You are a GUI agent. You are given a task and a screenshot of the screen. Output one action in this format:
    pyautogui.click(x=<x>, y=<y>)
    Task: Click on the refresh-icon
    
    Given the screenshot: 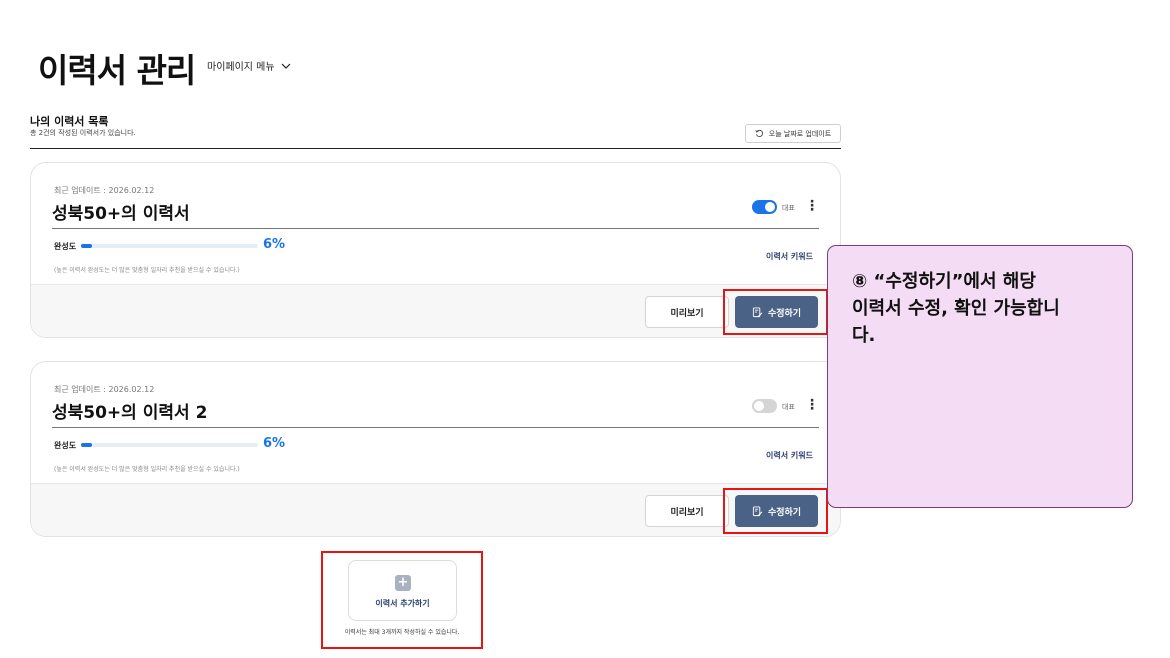 What is the action you would take?
    pyautogui.click(x=759, y=133)
    